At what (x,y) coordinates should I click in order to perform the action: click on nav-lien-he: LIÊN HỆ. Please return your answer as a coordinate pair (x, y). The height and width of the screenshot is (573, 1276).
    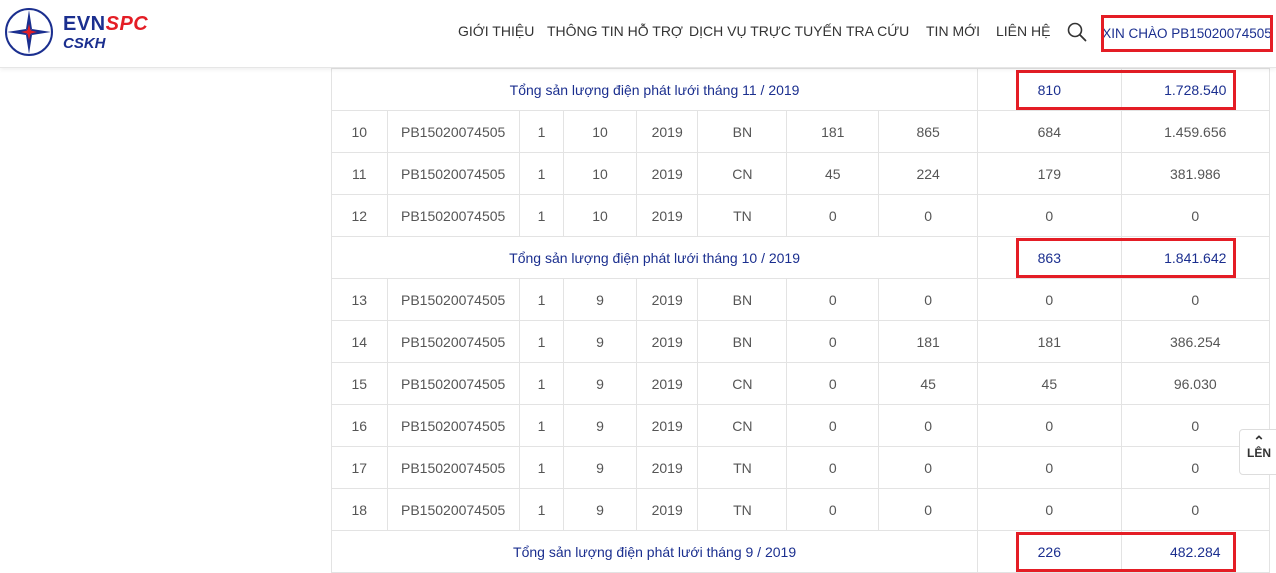
    Looking at the image, I should click on (1023, 31).